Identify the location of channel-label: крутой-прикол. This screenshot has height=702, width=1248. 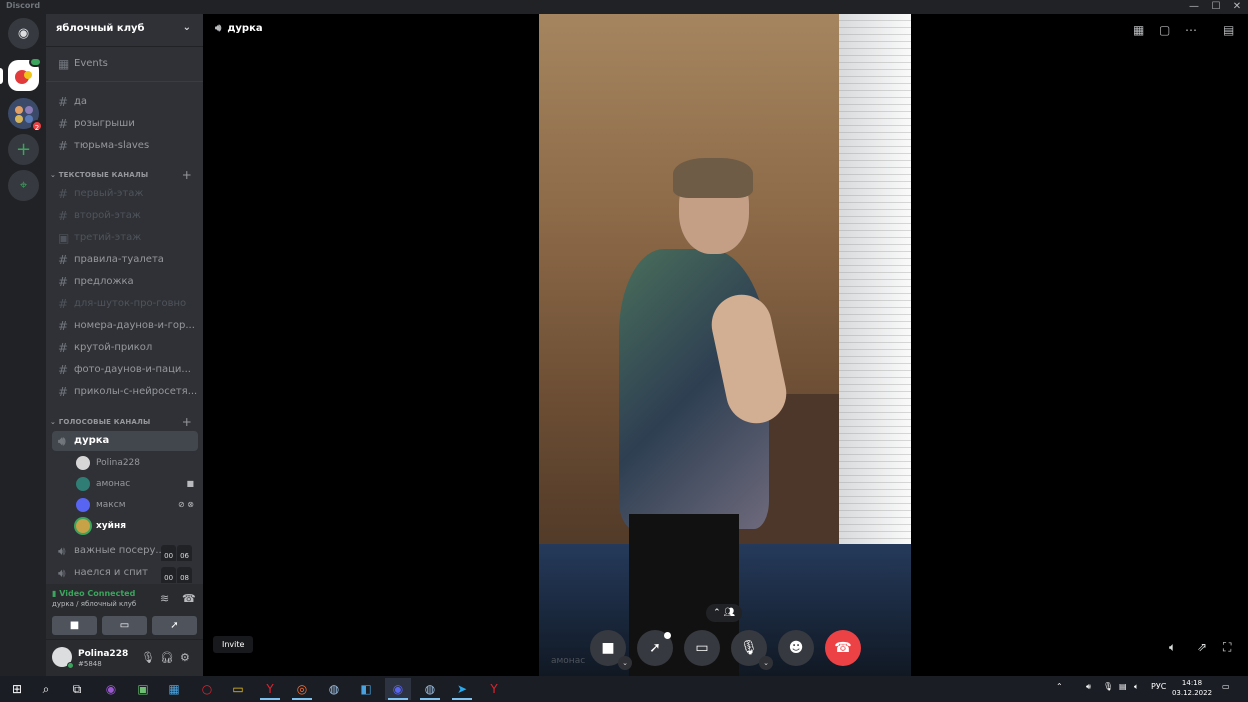
(113, 347).